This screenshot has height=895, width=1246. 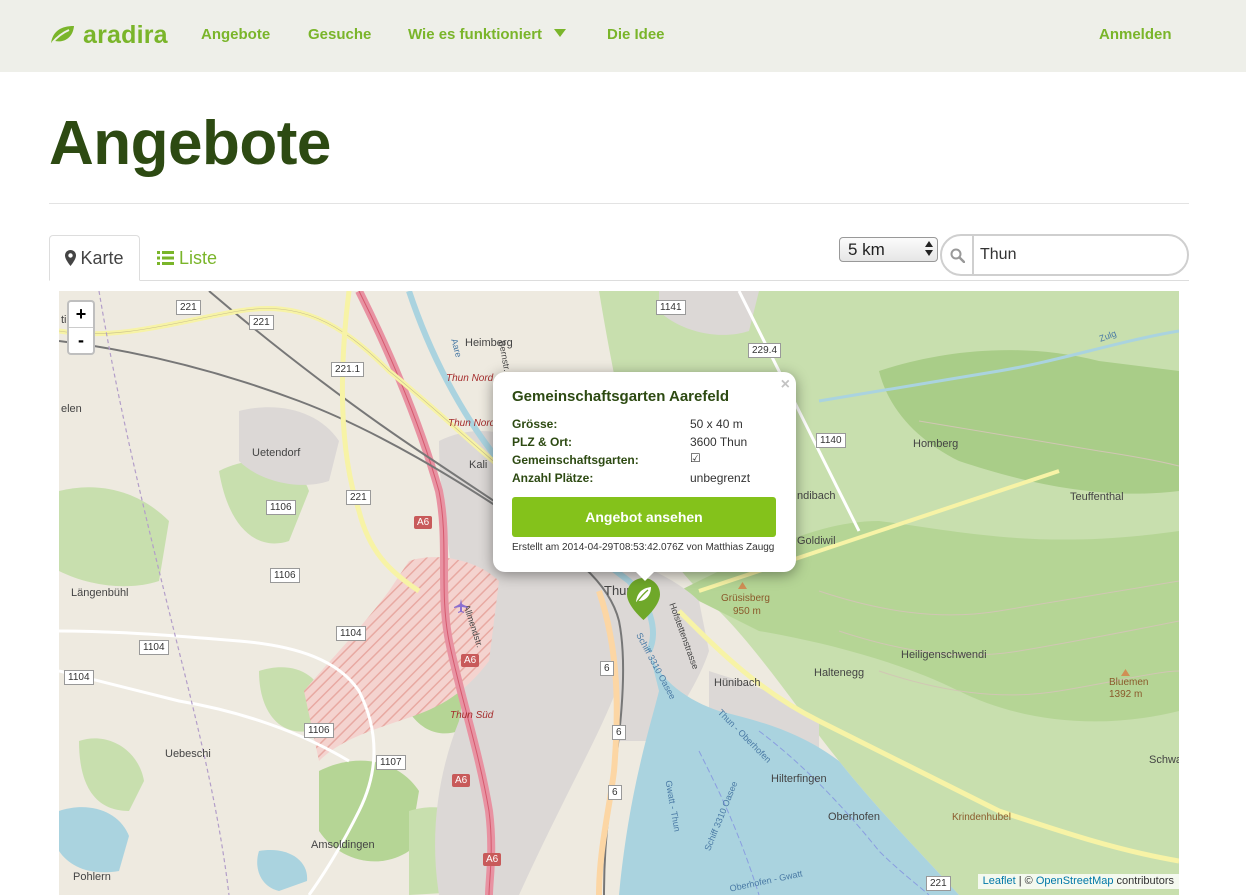 I want to click on radius-select-value: 5 km, so click(x=866, y=249).